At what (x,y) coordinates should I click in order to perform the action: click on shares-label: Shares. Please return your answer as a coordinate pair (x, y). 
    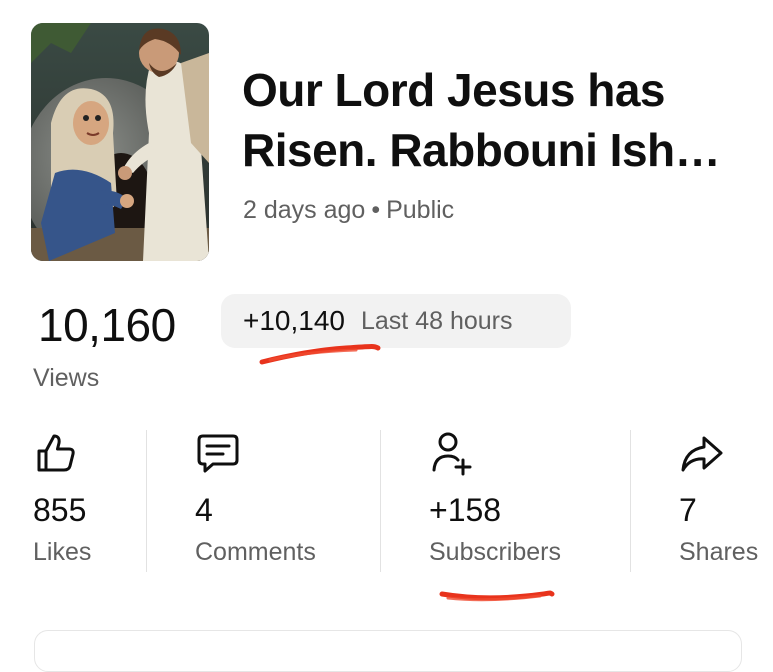
    Looking at the image, I should click on (719, 552).